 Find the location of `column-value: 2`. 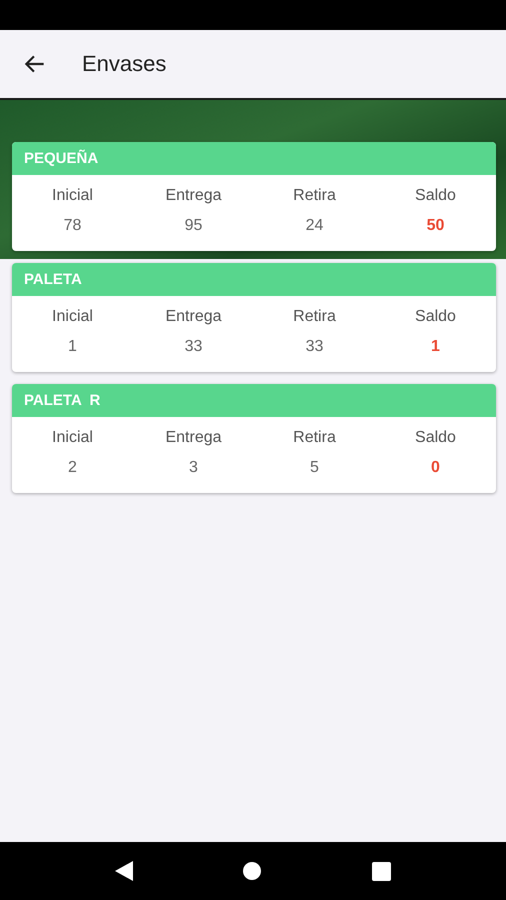

column-value: 2 is located at coordinates (72, 468).